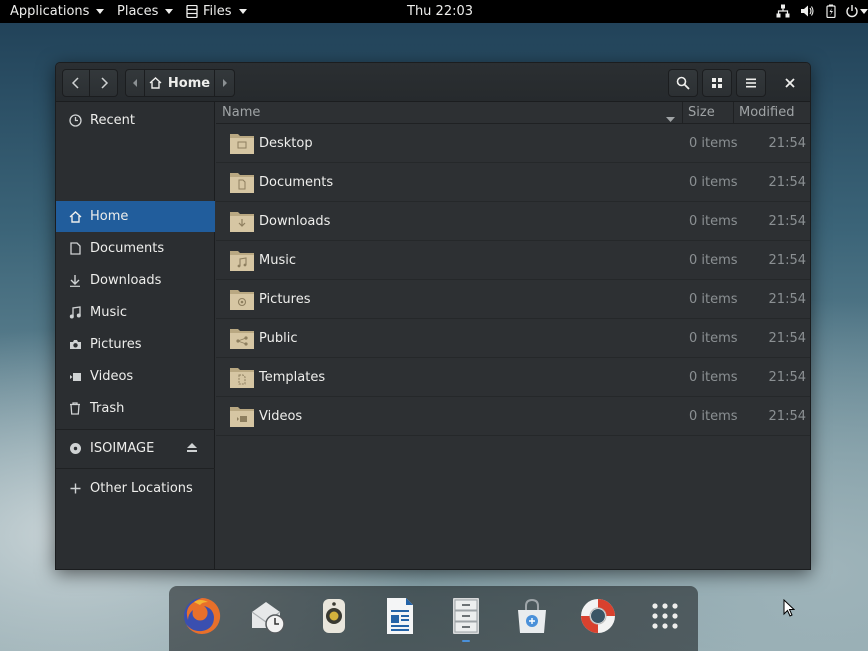 The width and height of the screenshot is (868, 651). Describe the element at coordinates (242, 183) in the screenshot. I see `folder-documents-icon` at that location.